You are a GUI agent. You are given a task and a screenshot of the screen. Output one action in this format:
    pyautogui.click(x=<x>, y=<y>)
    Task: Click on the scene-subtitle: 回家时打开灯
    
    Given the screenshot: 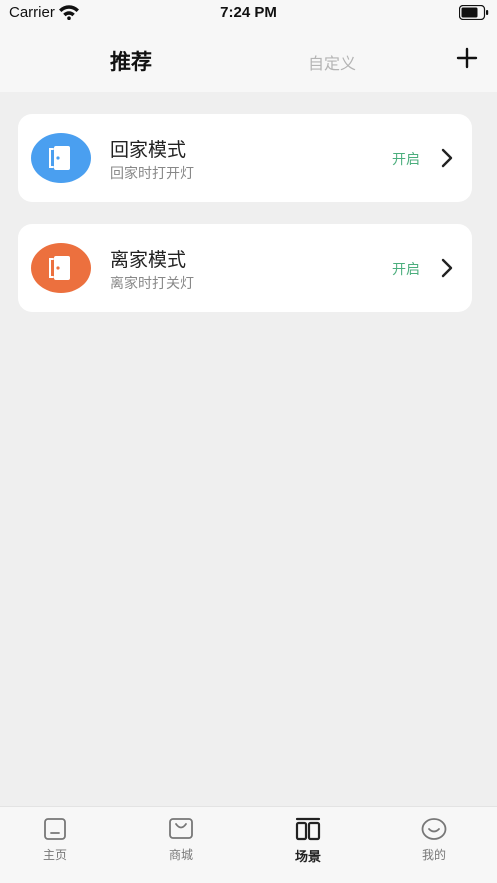 What is the action you would take?
    pyautogui.click(x=152, y=174)
    